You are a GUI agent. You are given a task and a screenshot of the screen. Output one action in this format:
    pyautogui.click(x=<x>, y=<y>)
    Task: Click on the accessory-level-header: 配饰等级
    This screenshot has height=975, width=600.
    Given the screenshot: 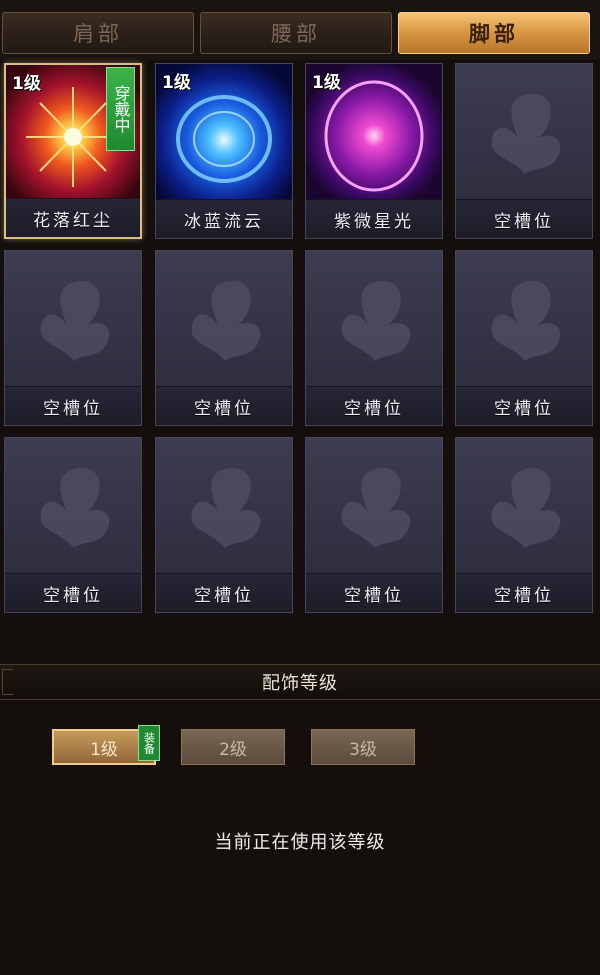 What is the action you would take?
    pyautogui.click(x=300, y=682)
    